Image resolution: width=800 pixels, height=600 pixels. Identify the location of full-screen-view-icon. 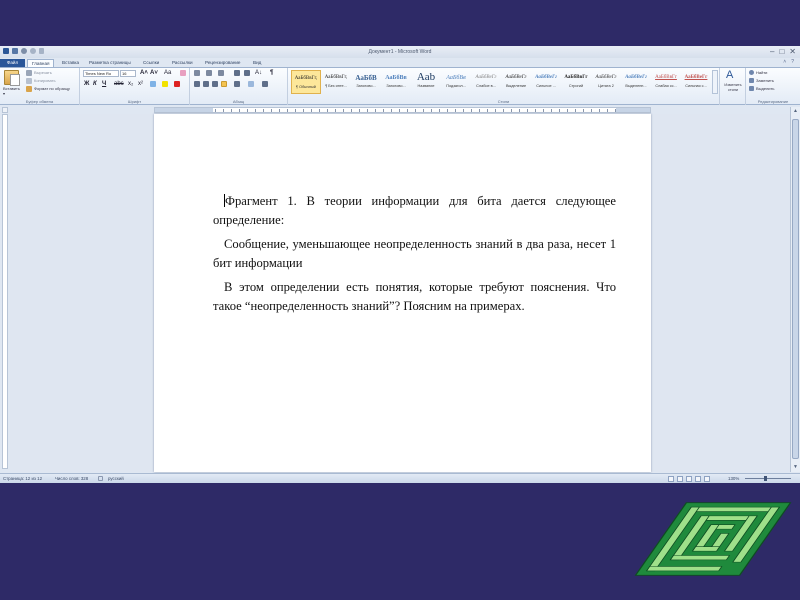
(680, 479).